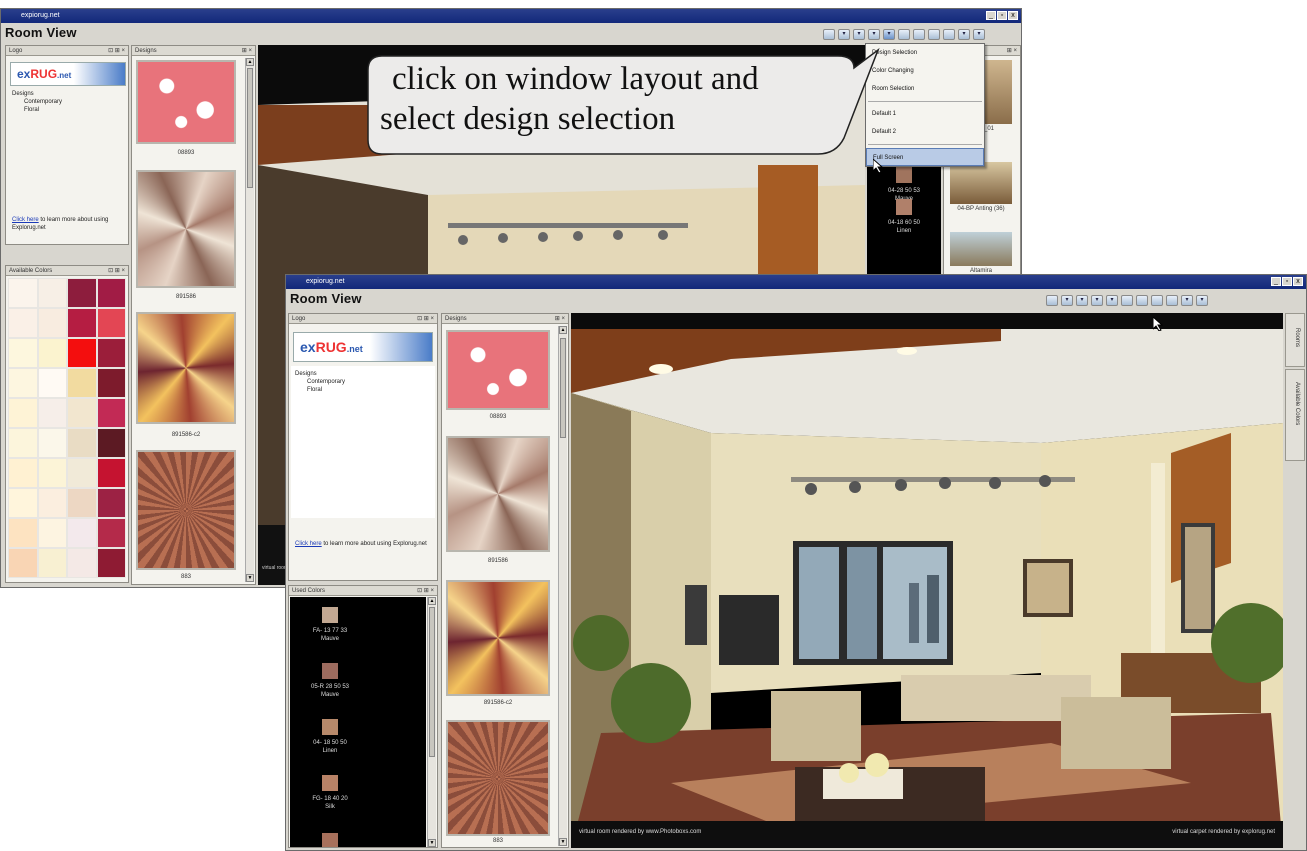 Image resolution: width=1307 pixels, height=851 pixels. What do you see at coordinates (330, 737) in the screenshot?
I see `used-color-item: 04- 18 50 50 Linen` at bounding box center [330, 737].